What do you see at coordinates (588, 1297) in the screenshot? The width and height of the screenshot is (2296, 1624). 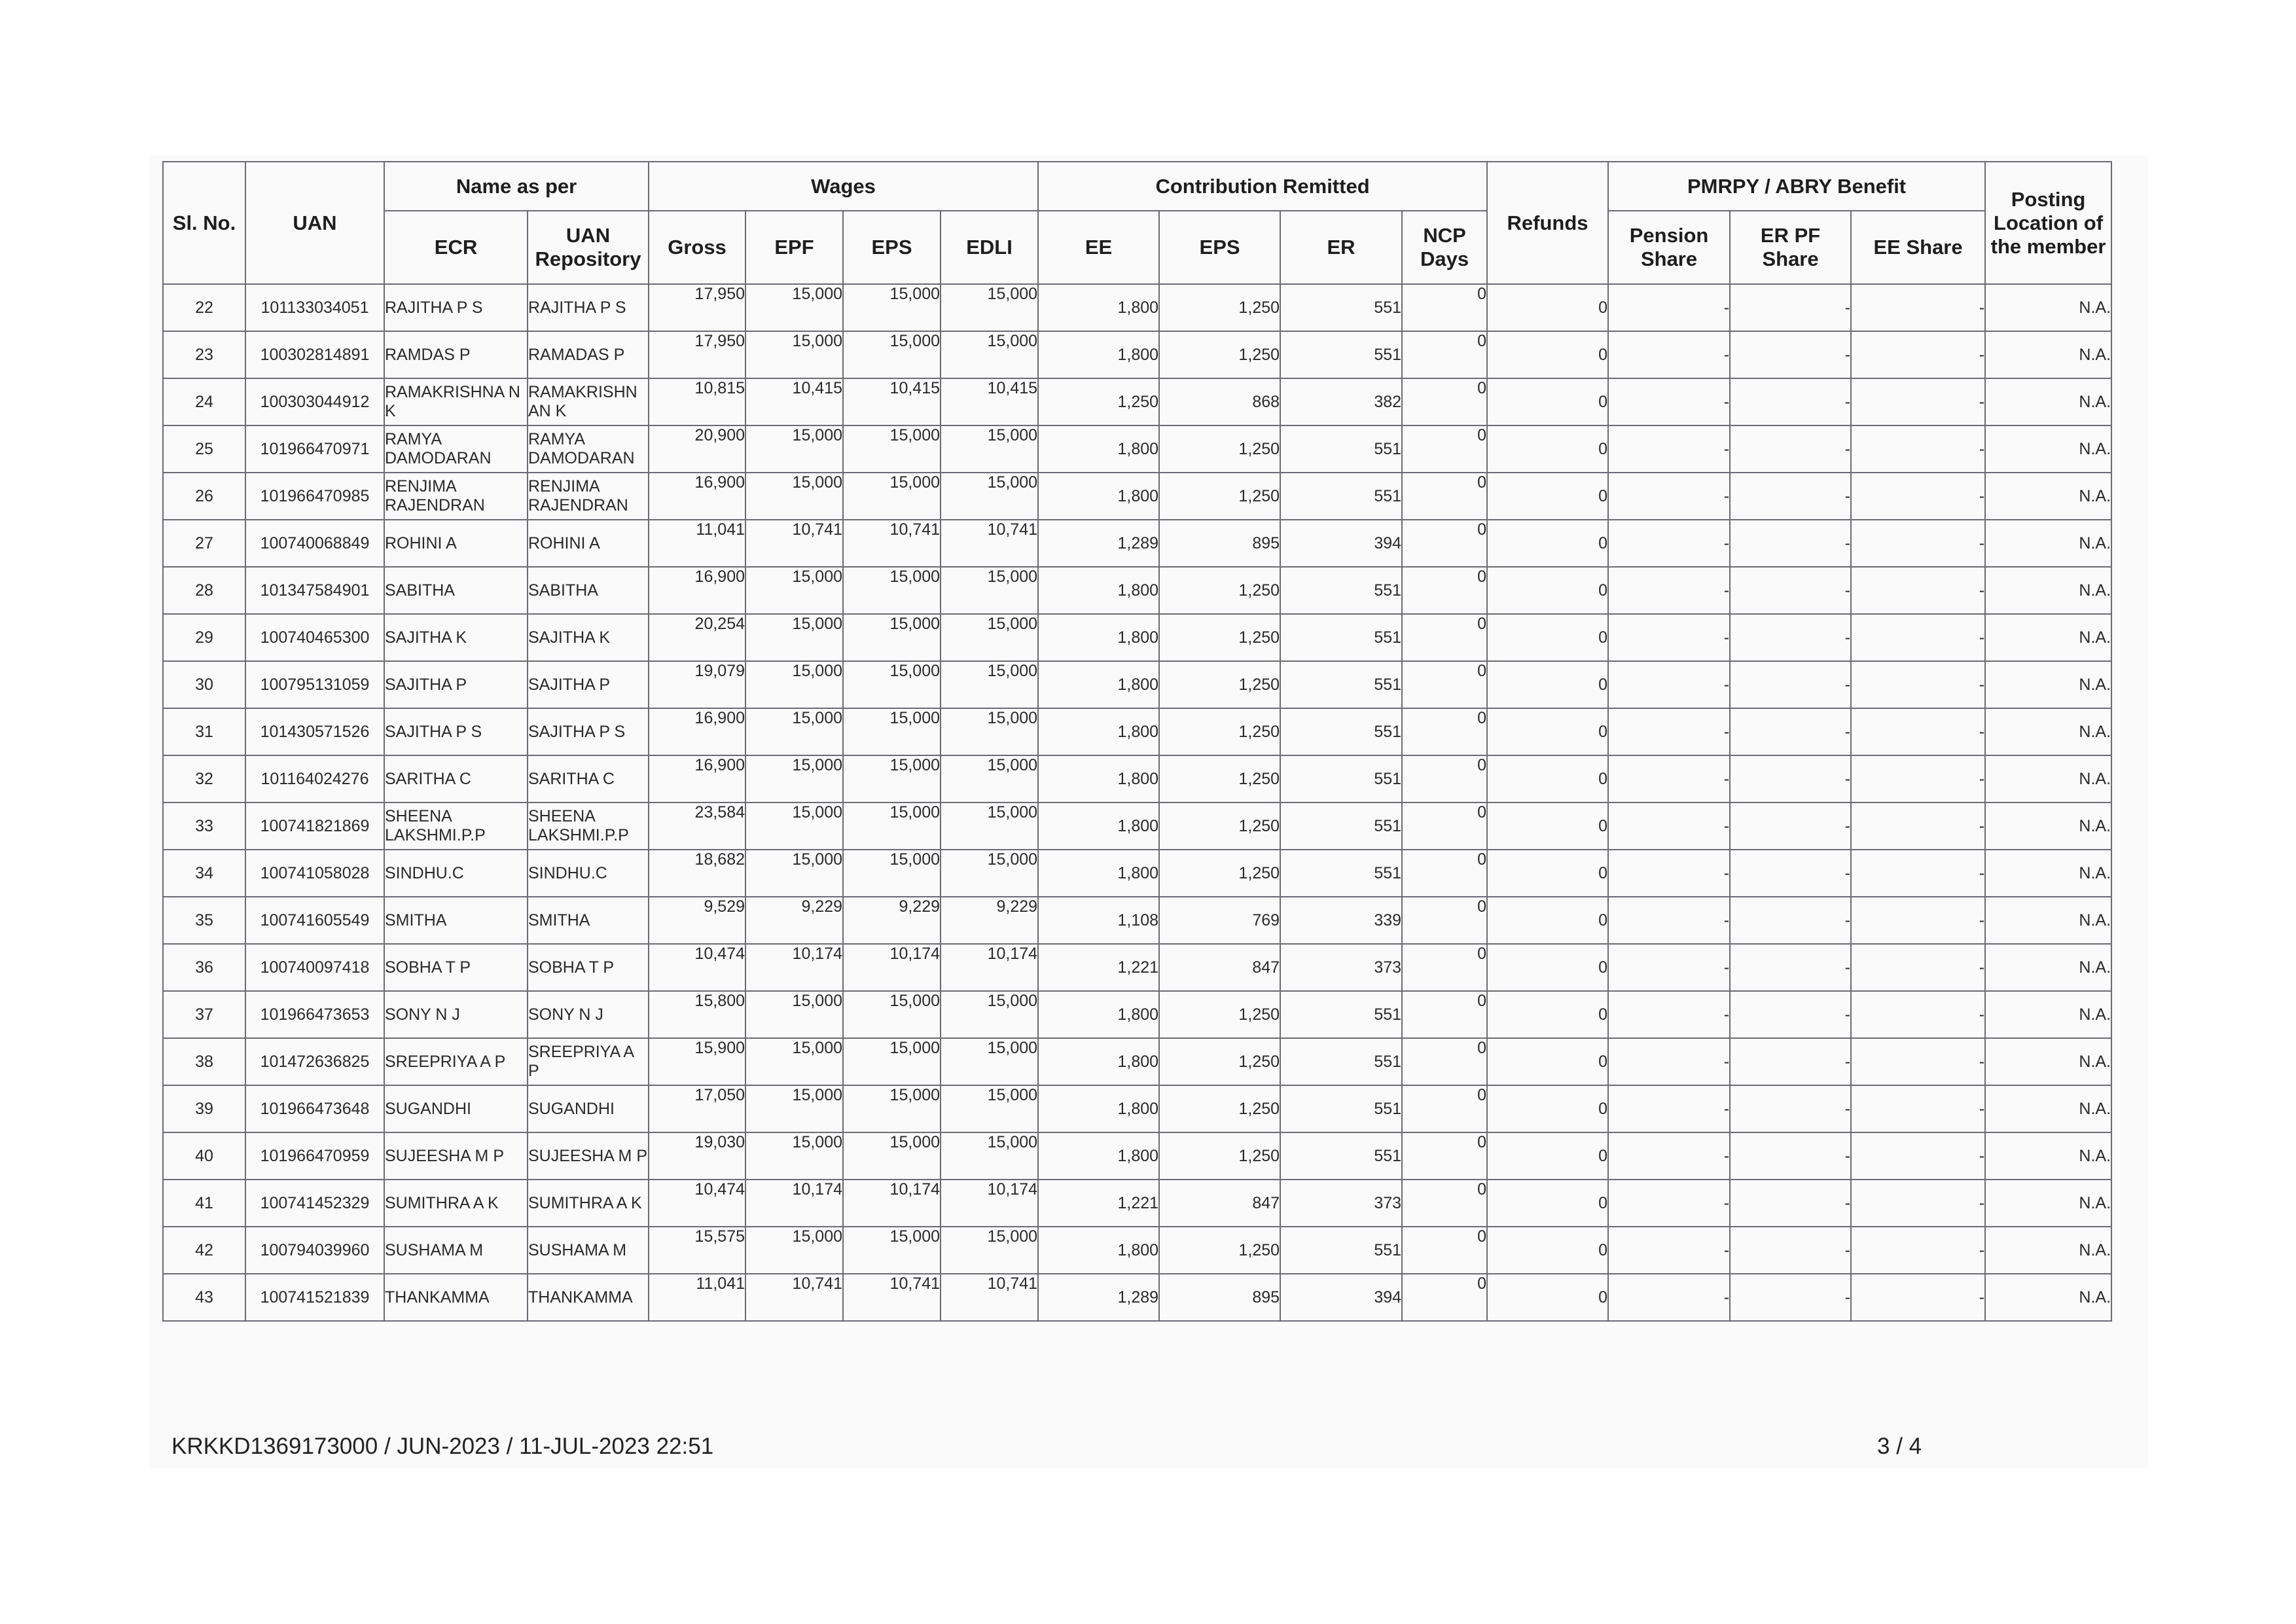 I see `cell-name-uan-repository: THANKAMMA` at bounding box center [588, 1297].